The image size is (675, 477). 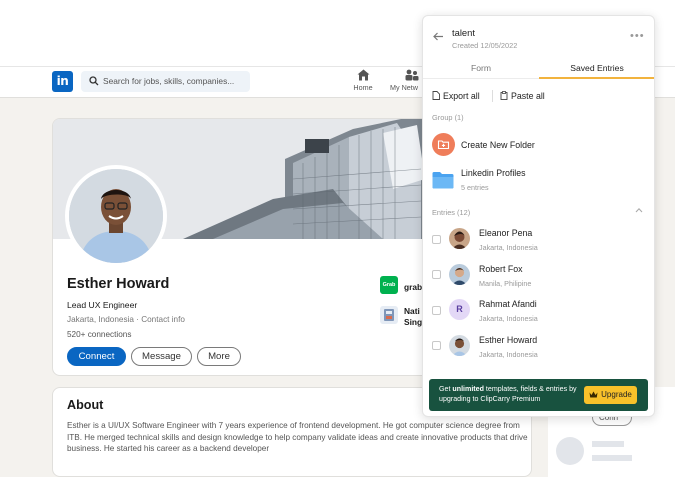 I want to click on more-options-icon: •••, so click(x=637, y=36).